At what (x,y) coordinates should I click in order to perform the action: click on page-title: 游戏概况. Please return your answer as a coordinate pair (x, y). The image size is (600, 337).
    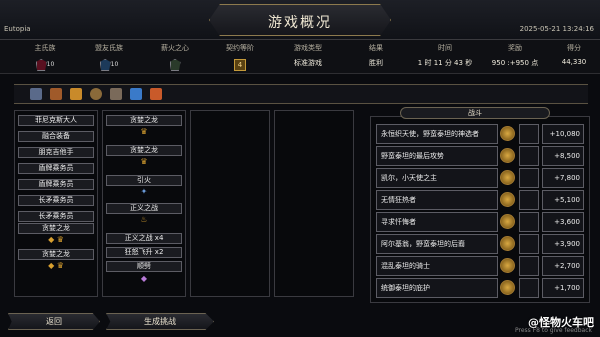
    Looking at the image, I should click on (300, 23).